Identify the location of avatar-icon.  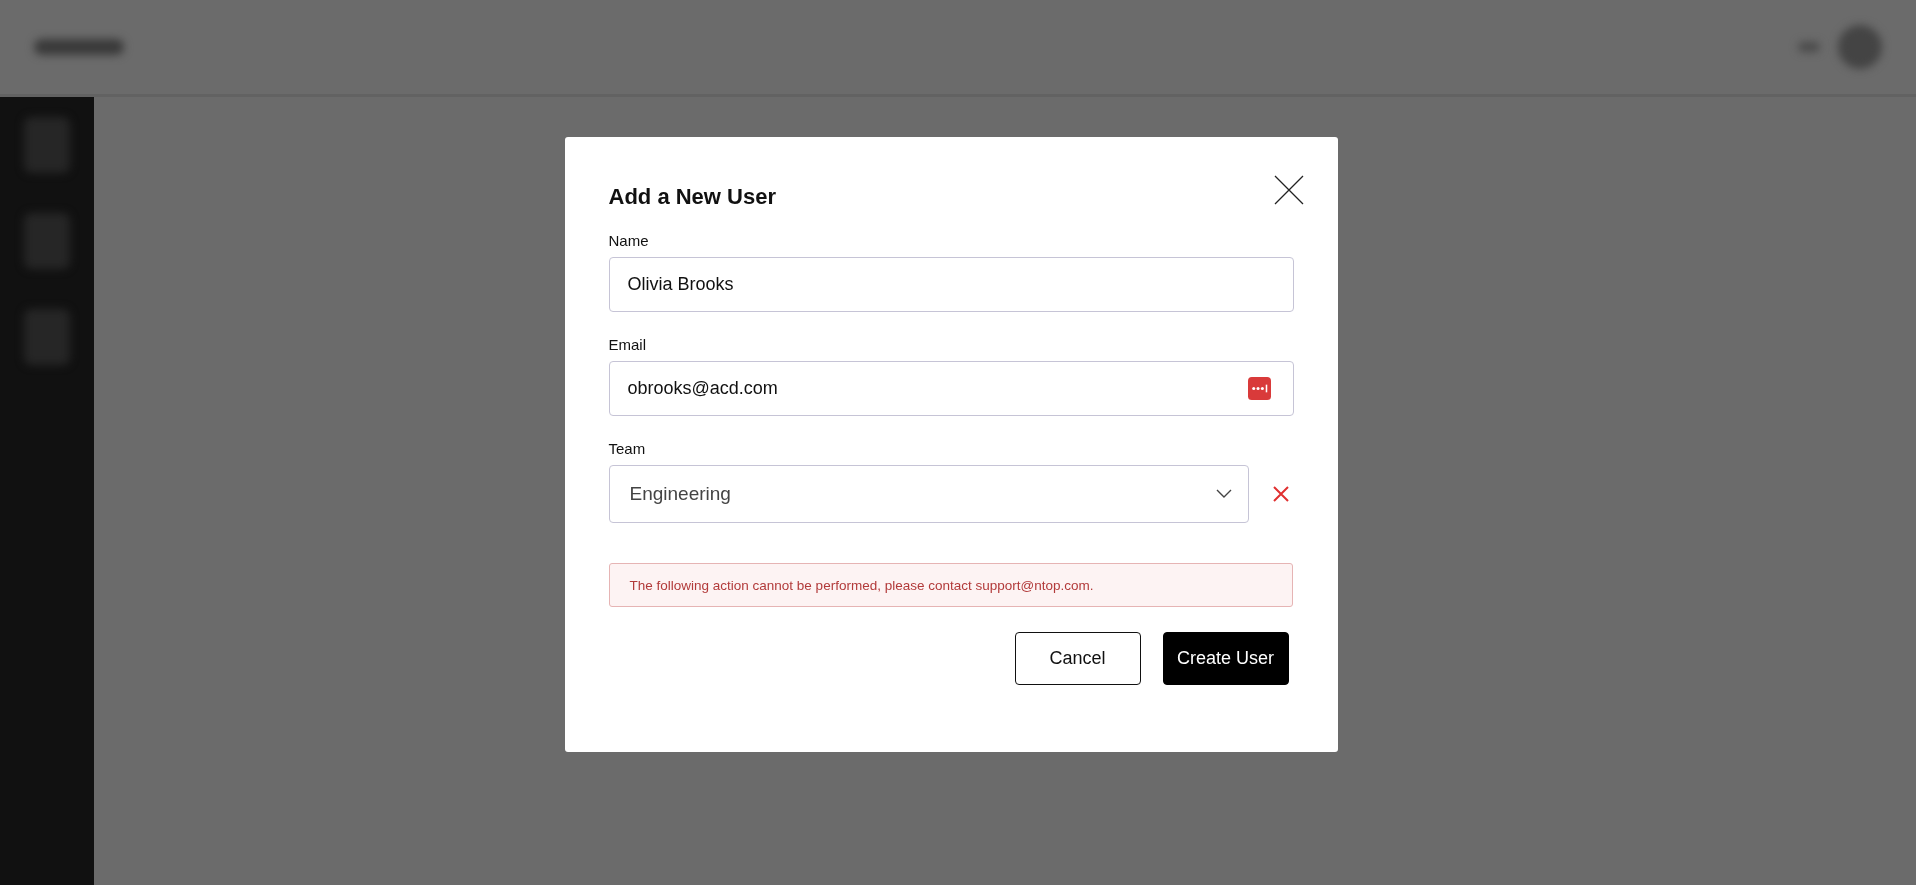
(1860, 47).